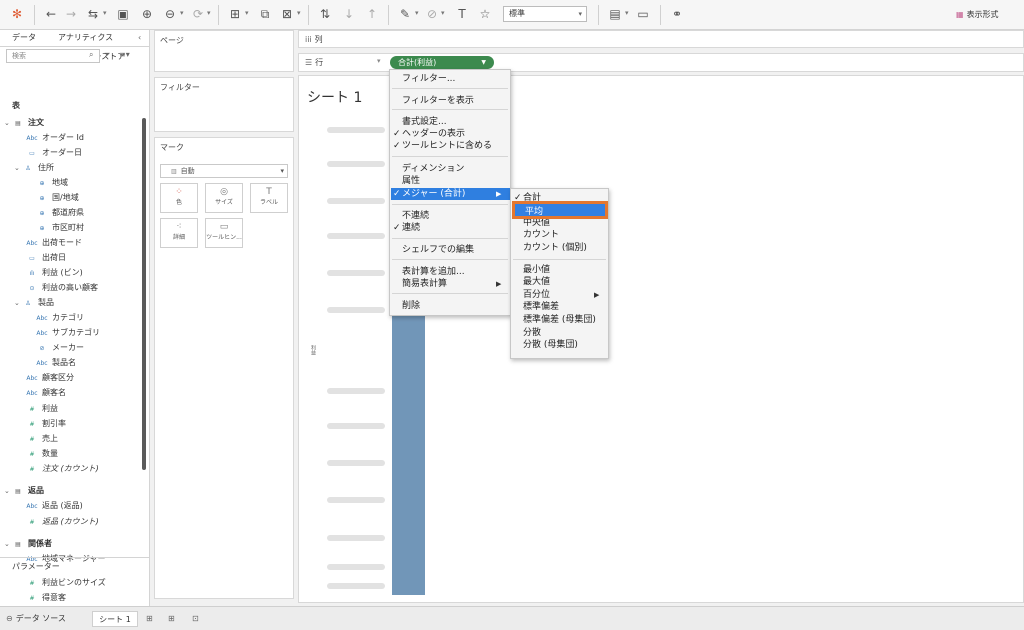 This screenshot has width=1024, height=630. Describe the element at coordinates (485, 14) in the screenshot. I see `fix-axes-icon: ☆` at that location.